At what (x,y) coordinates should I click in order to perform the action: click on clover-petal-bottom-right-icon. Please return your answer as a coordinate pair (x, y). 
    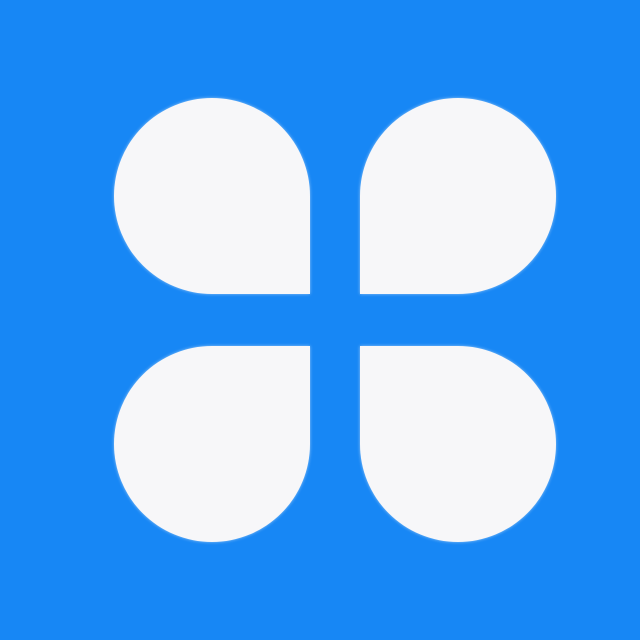
    Looking at the image, I should click on (458, 444).